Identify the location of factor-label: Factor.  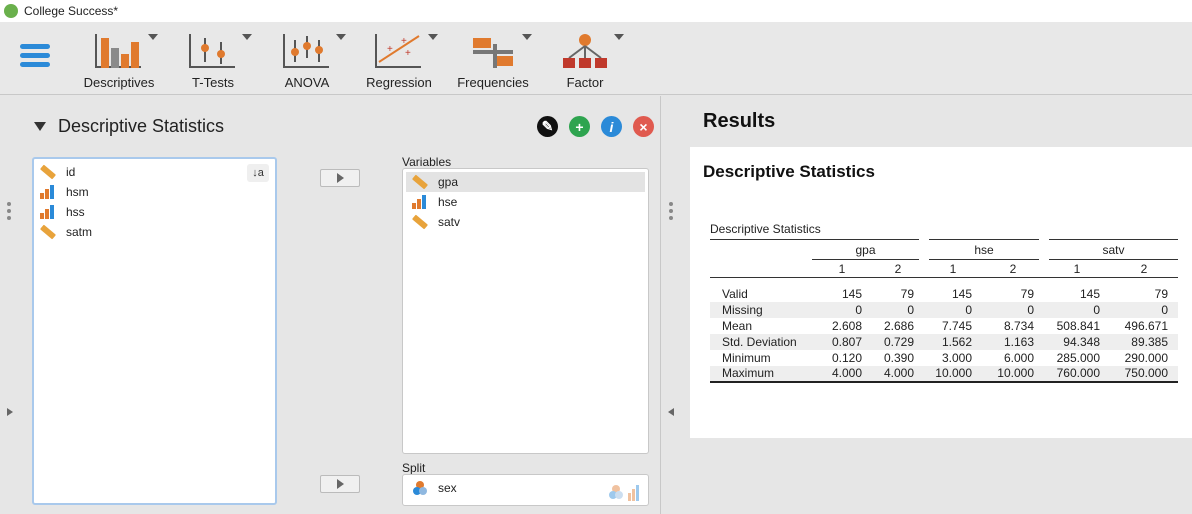
(585, 82).